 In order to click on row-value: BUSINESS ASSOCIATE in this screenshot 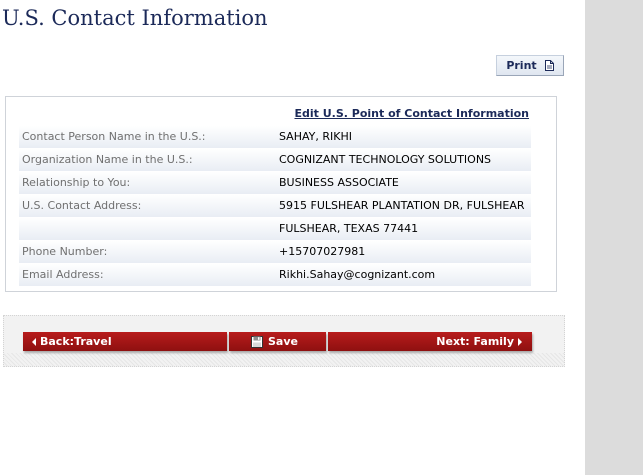, I will do `click(339, 182)`.